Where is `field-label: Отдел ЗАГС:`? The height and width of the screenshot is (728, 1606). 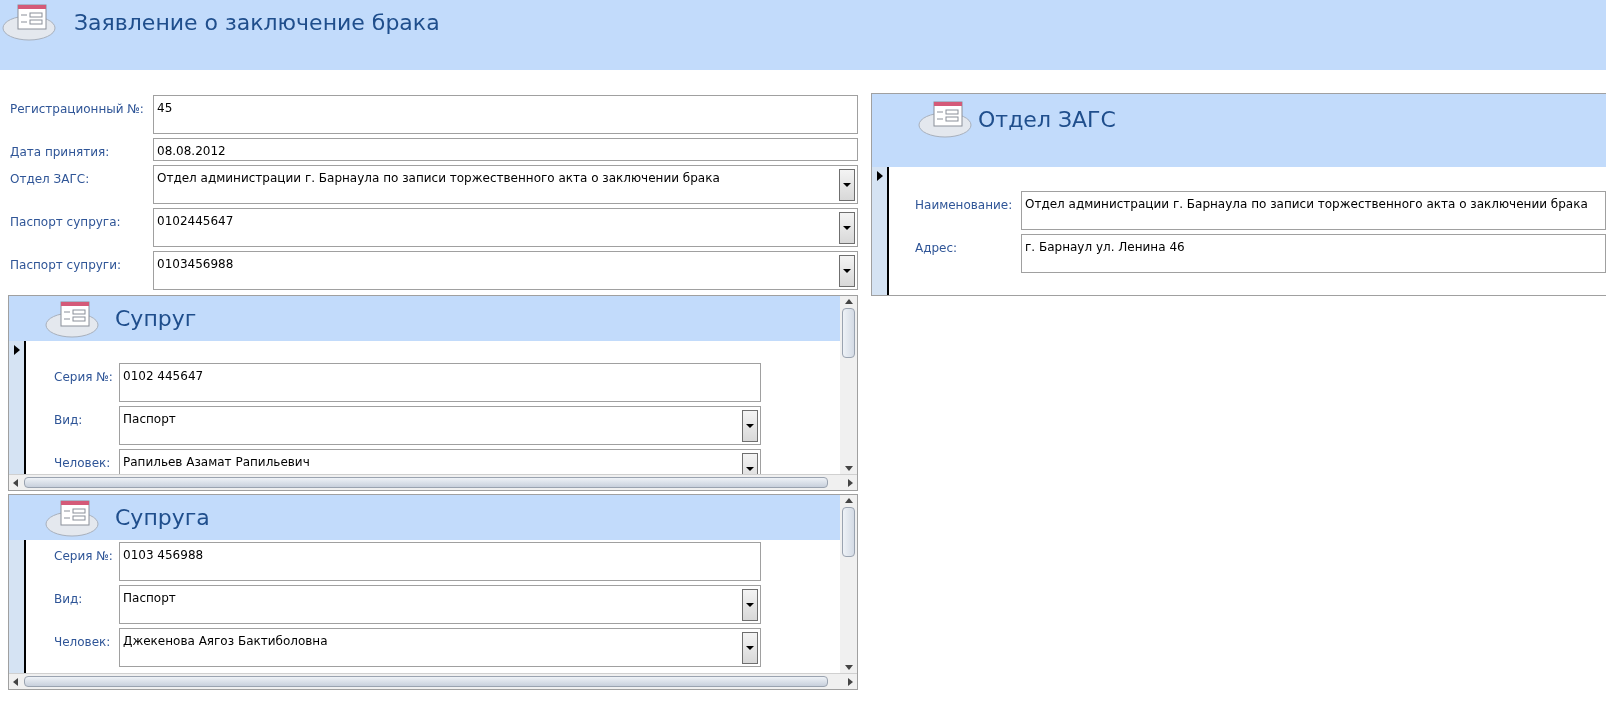
field-label: Отдел ЗАГС: is located at coordinates (50, 179).